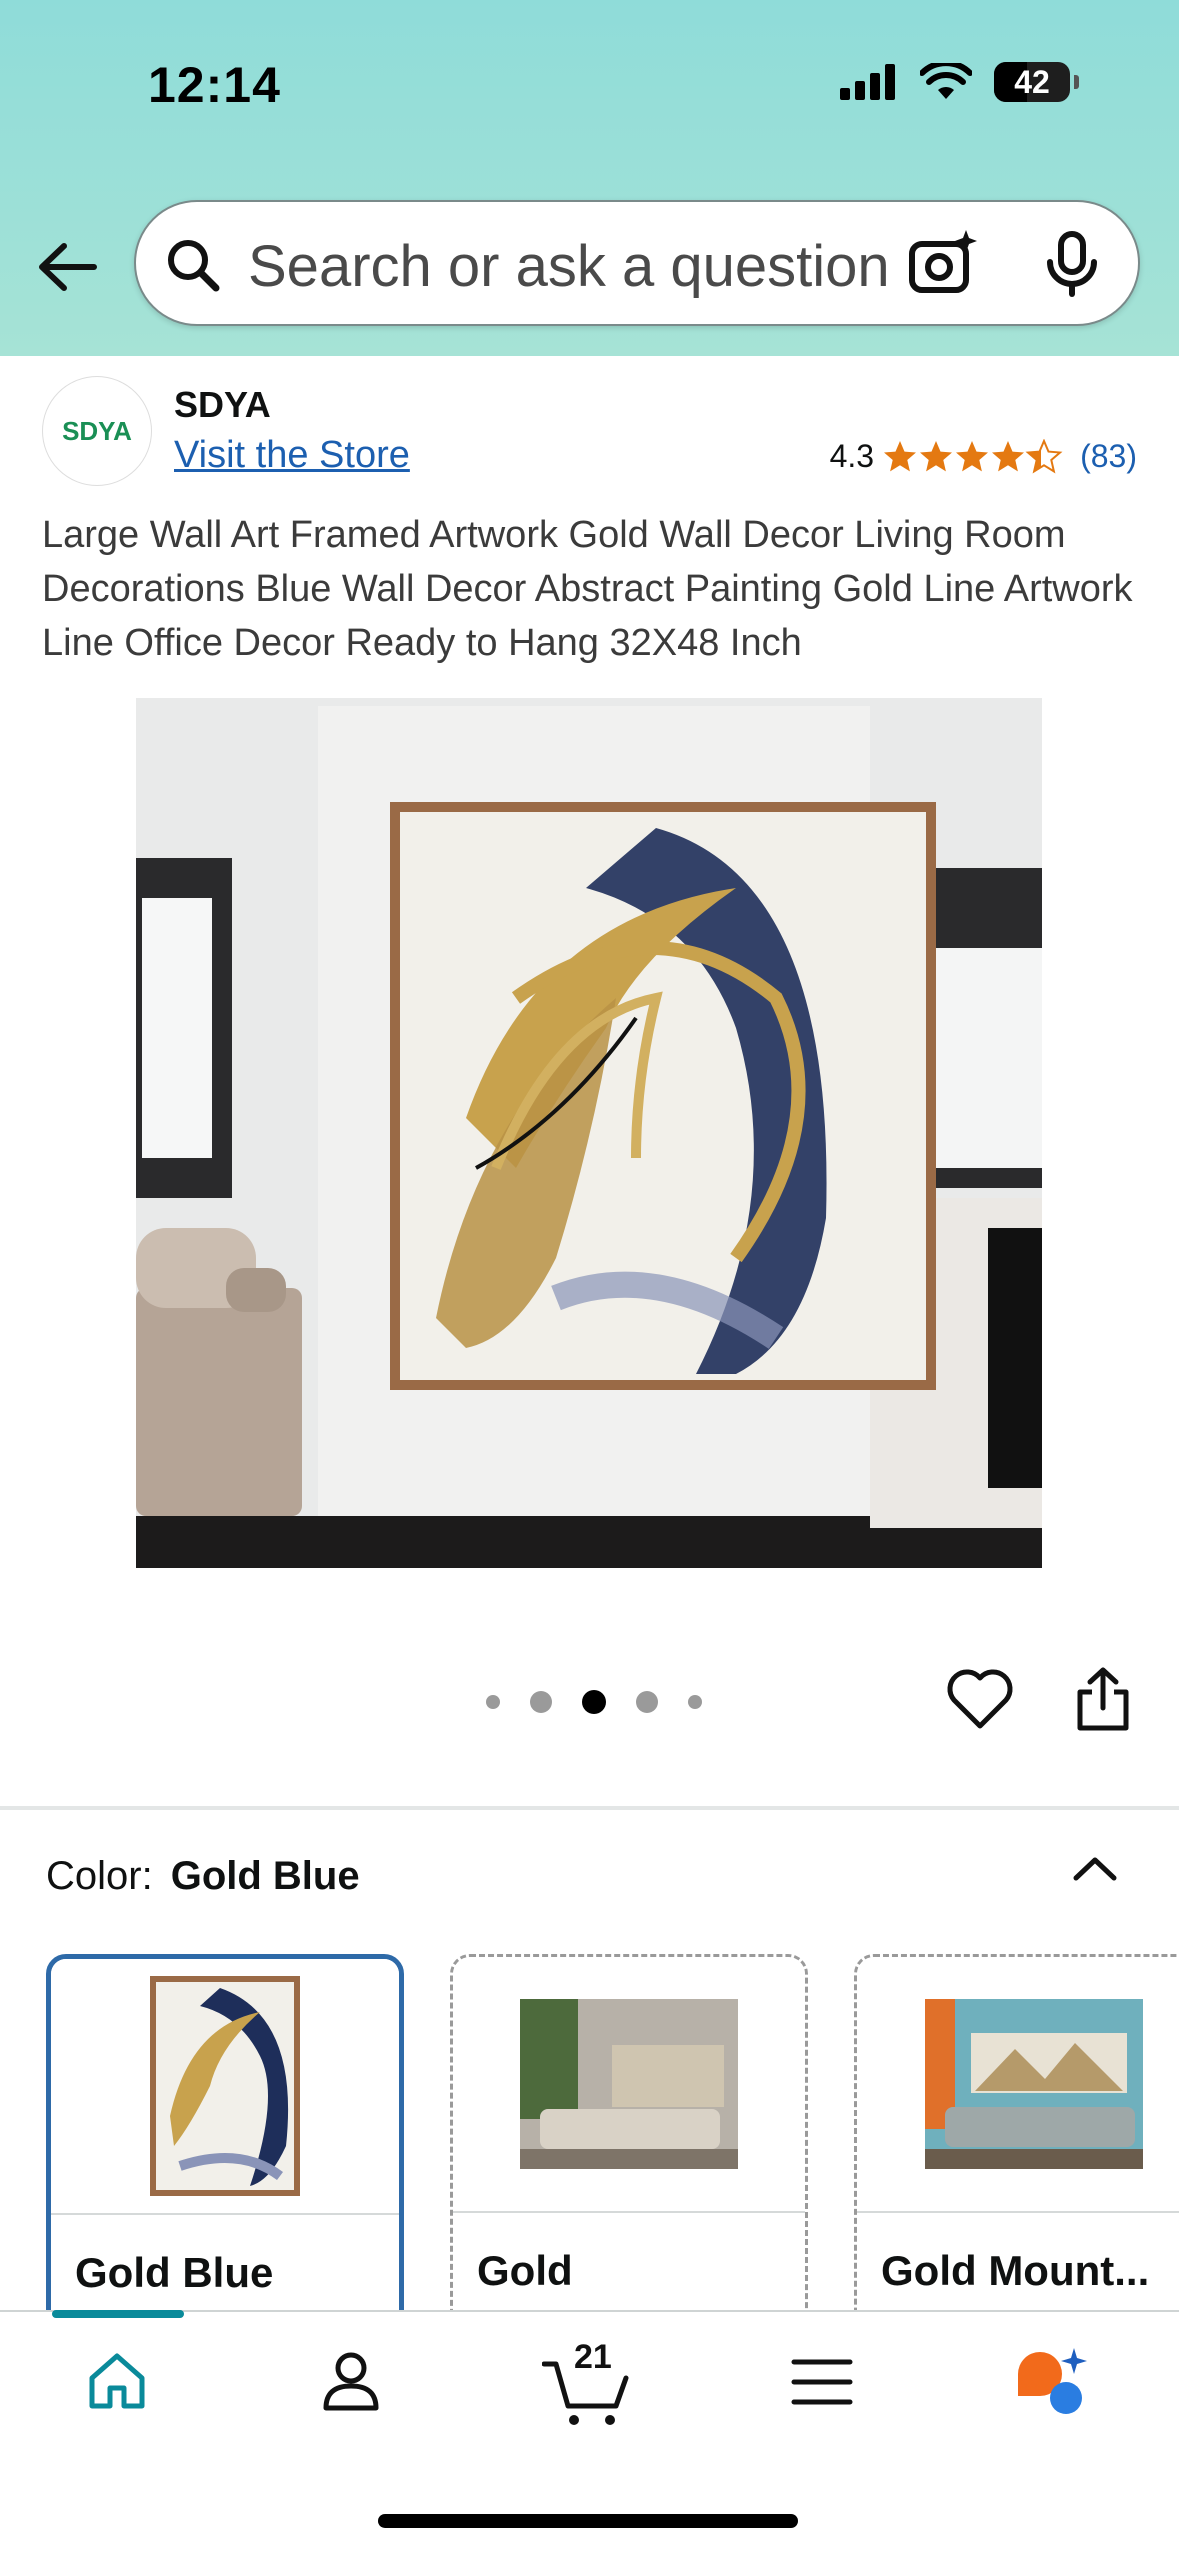 The width and height of the screenshot is (1179, 2558). Describe the element at coordinates (589, 1808) in the screenshot. I see `section-divider` at that location.